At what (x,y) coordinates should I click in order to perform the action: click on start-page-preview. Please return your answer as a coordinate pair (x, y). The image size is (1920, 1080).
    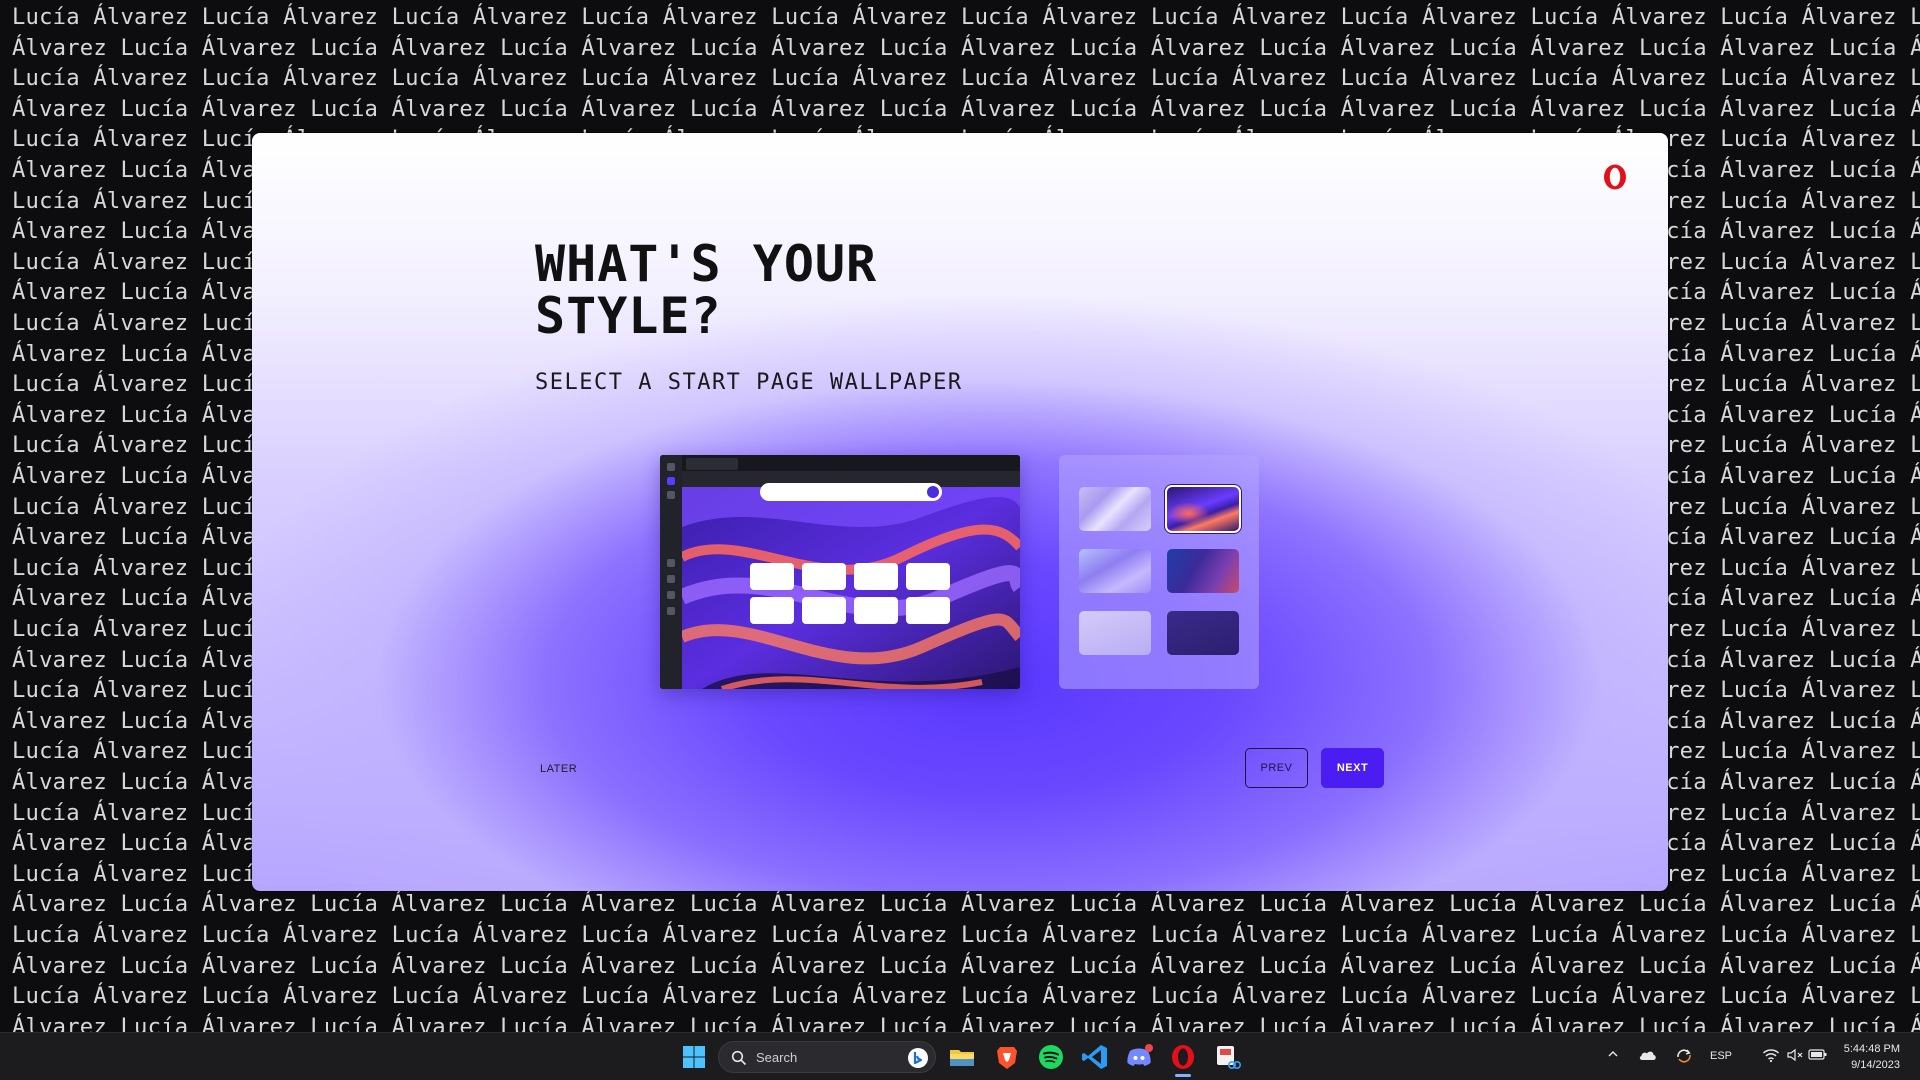
    Looking at the image, I should click on (840, 572).